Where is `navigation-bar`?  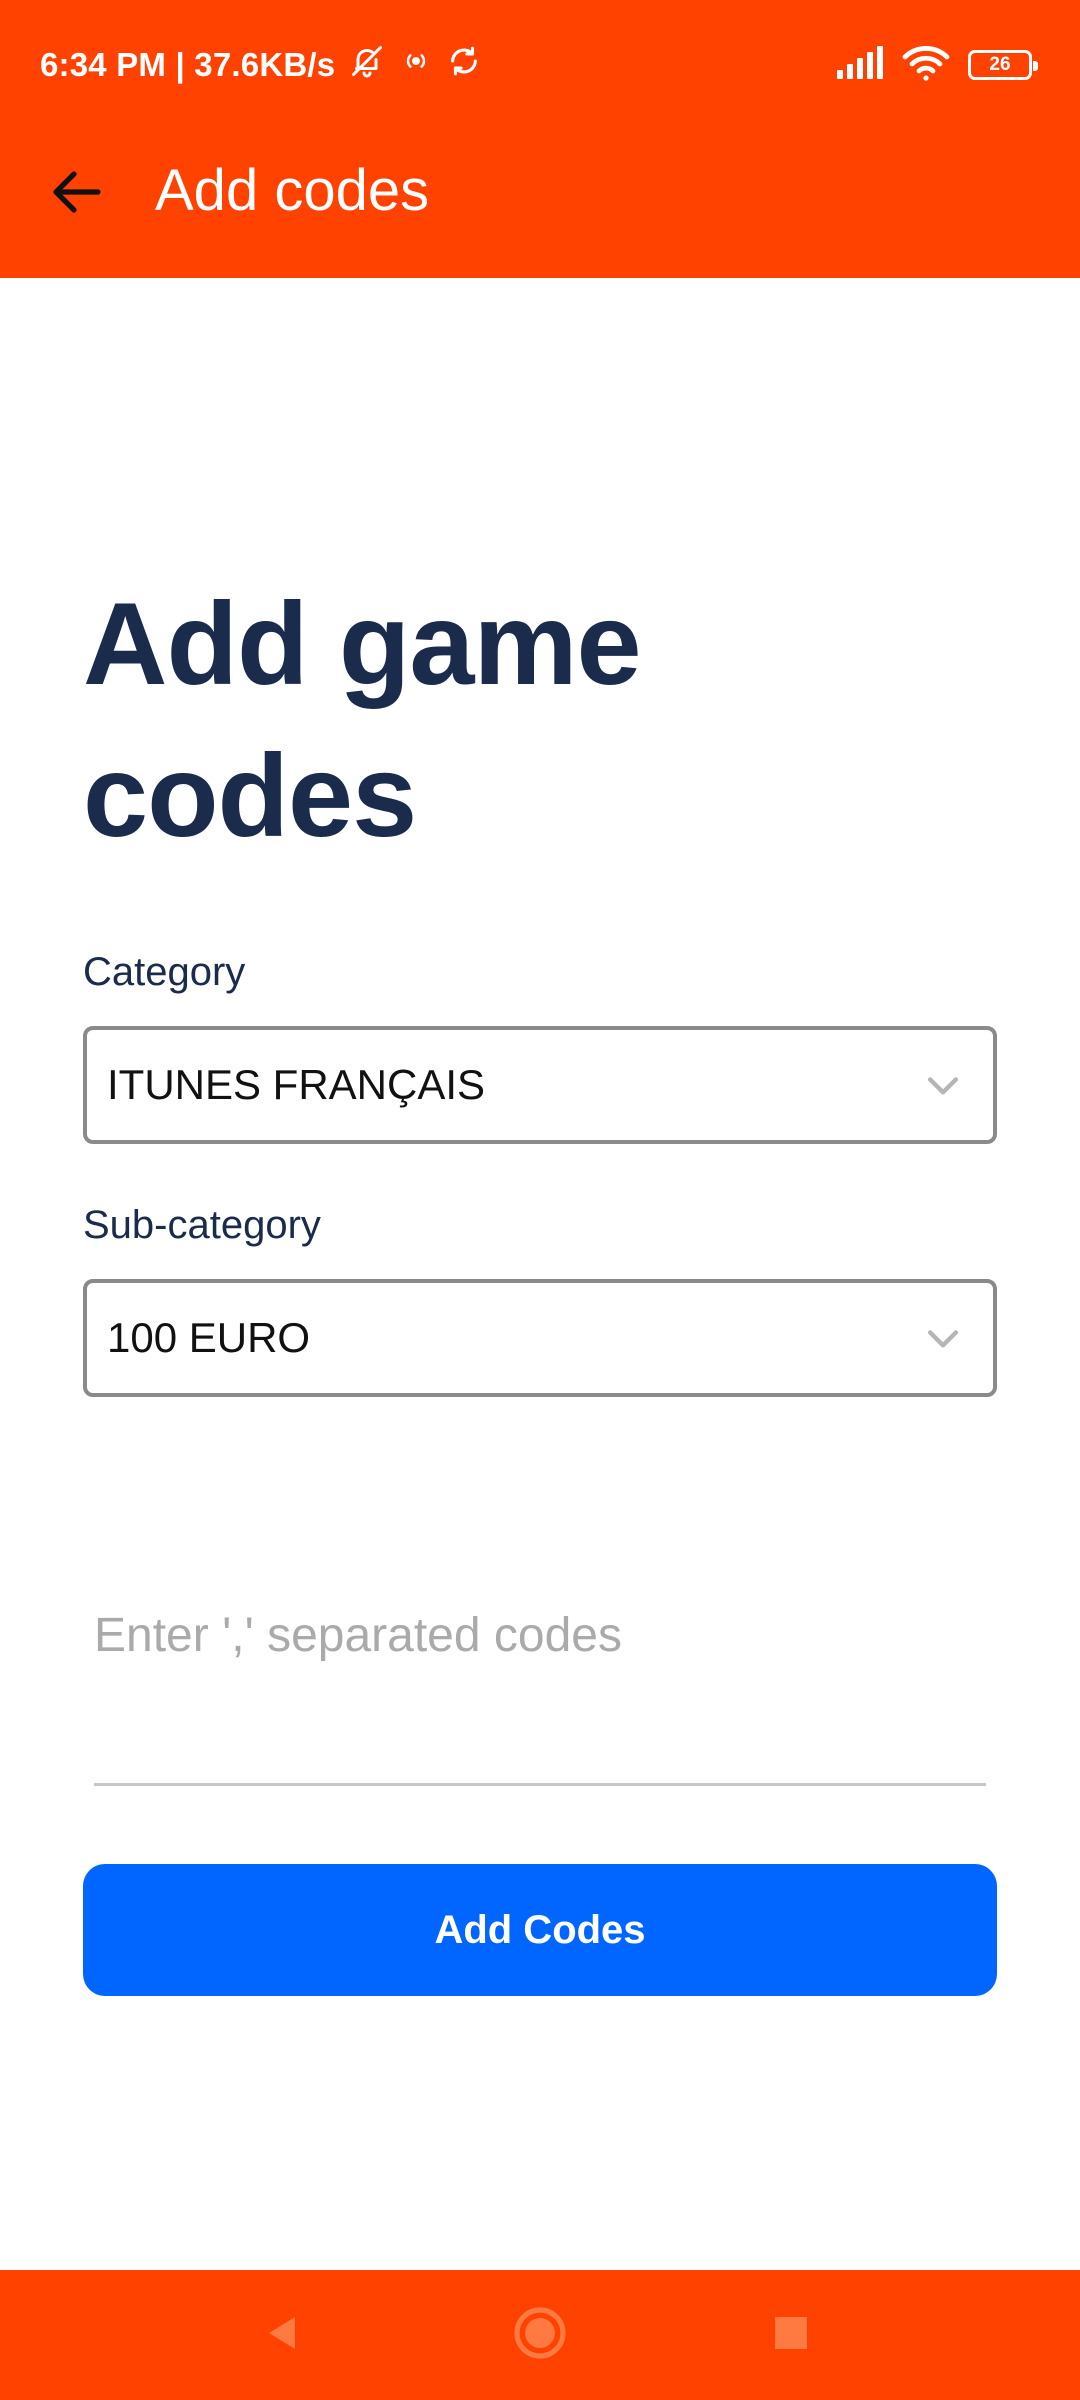
navigation-bar is located at coordinates (540, 2335).